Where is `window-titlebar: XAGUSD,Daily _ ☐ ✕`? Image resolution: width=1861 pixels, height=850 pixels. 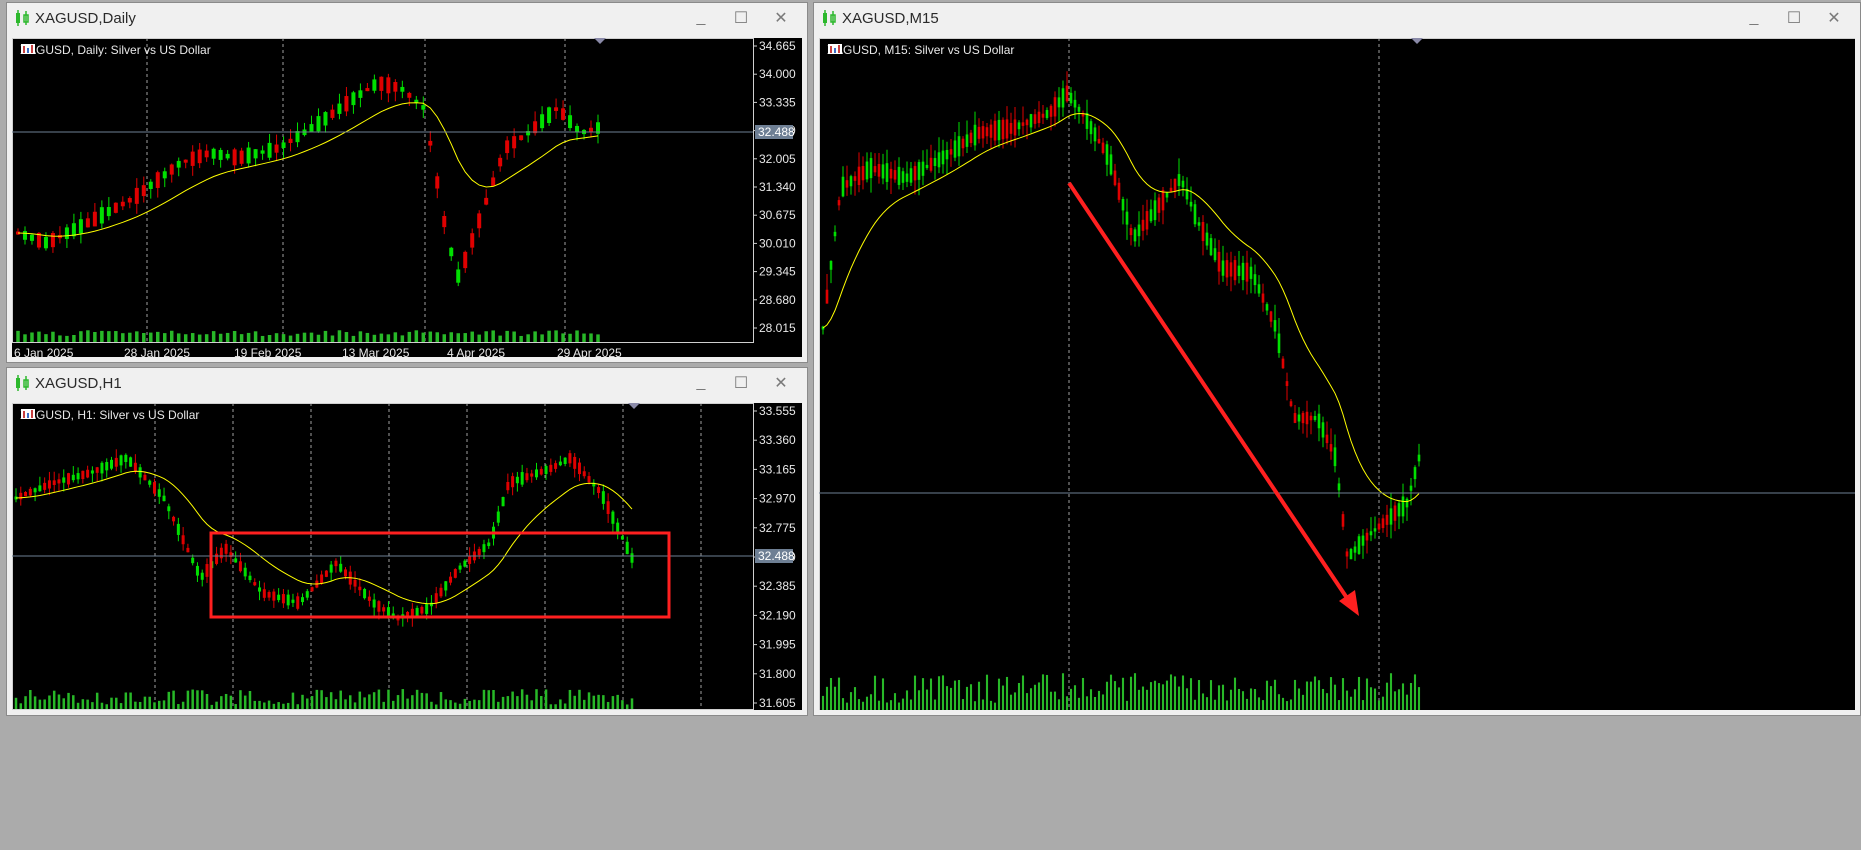
window-titlebar: XAGUSD,Daily _ ☐ ✕ is located at coordinates (407, 18).